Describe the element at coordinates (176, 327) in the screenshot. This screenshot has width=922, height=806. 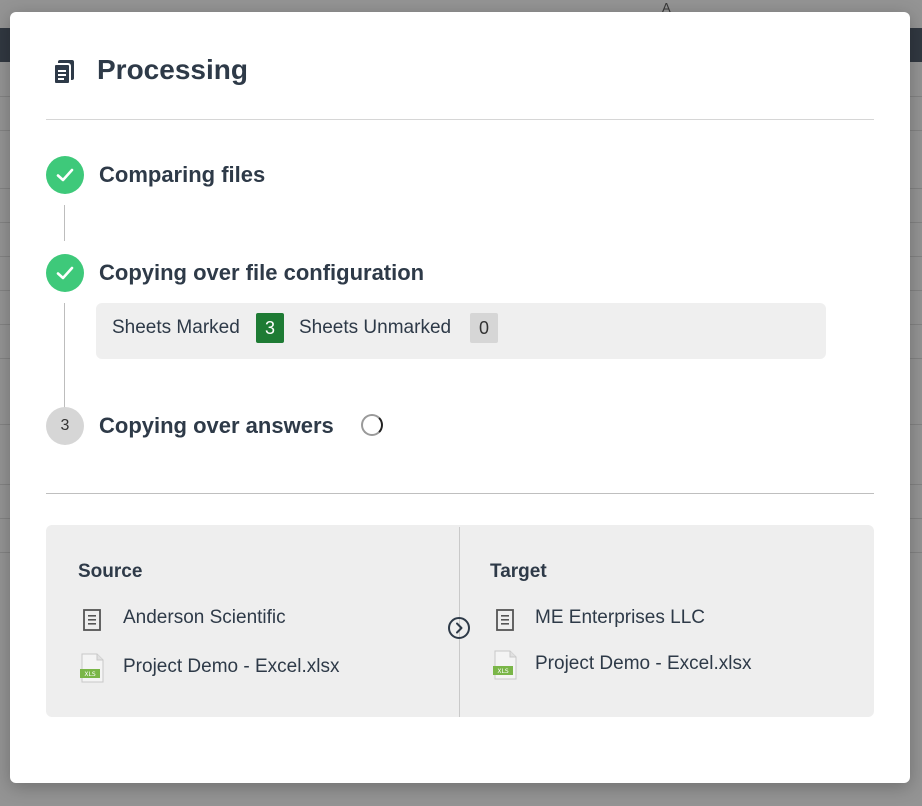
I see `sheets-marked-label: Sheets Marked` at that location.